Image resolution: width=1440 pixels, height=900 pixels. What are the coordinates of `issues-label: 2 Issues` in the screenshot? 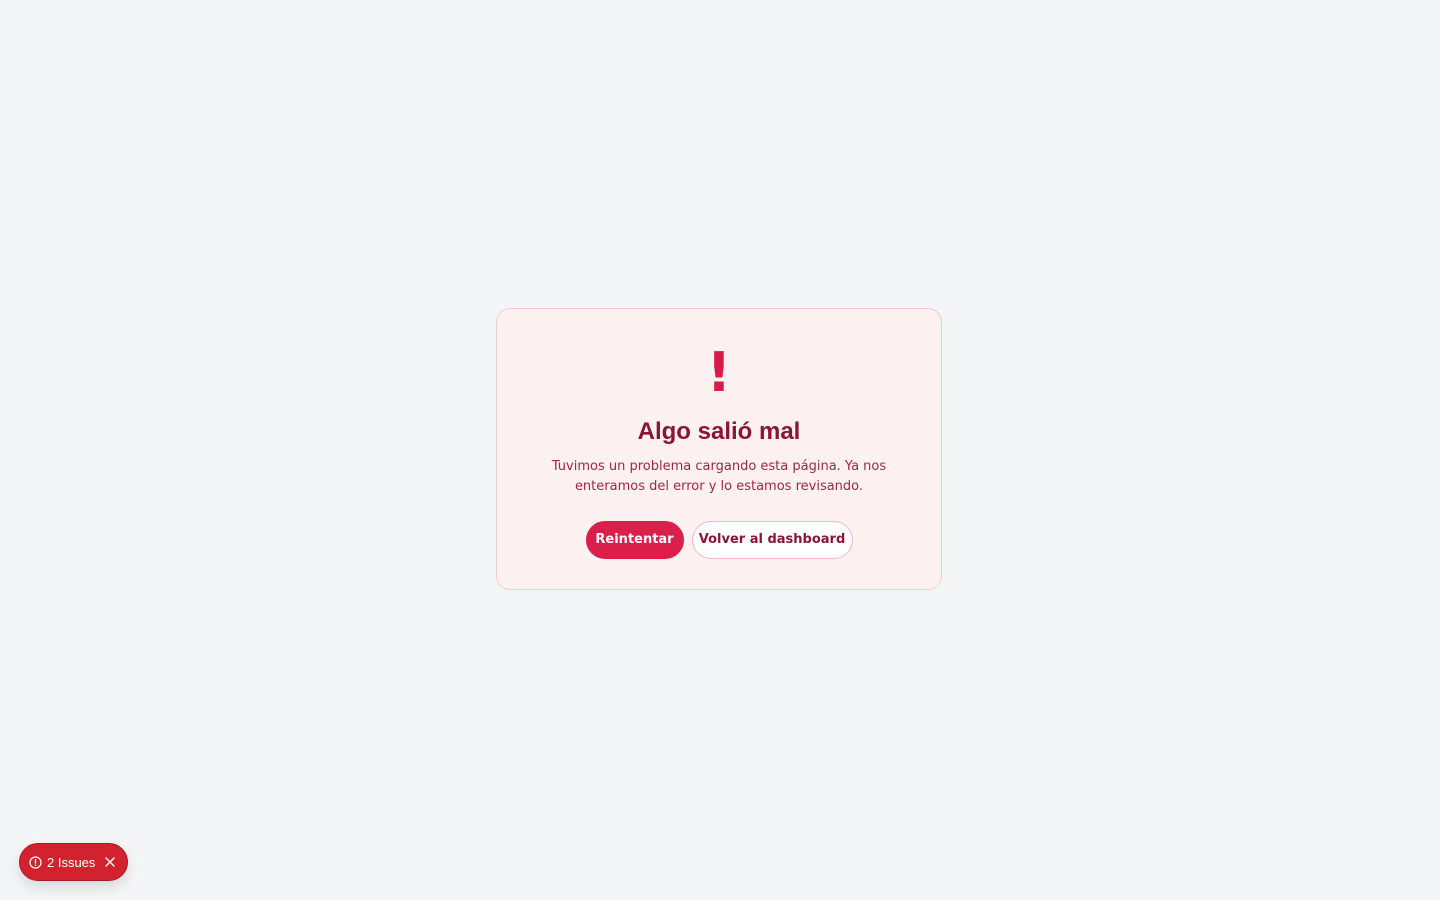 It's located at (71, 862).